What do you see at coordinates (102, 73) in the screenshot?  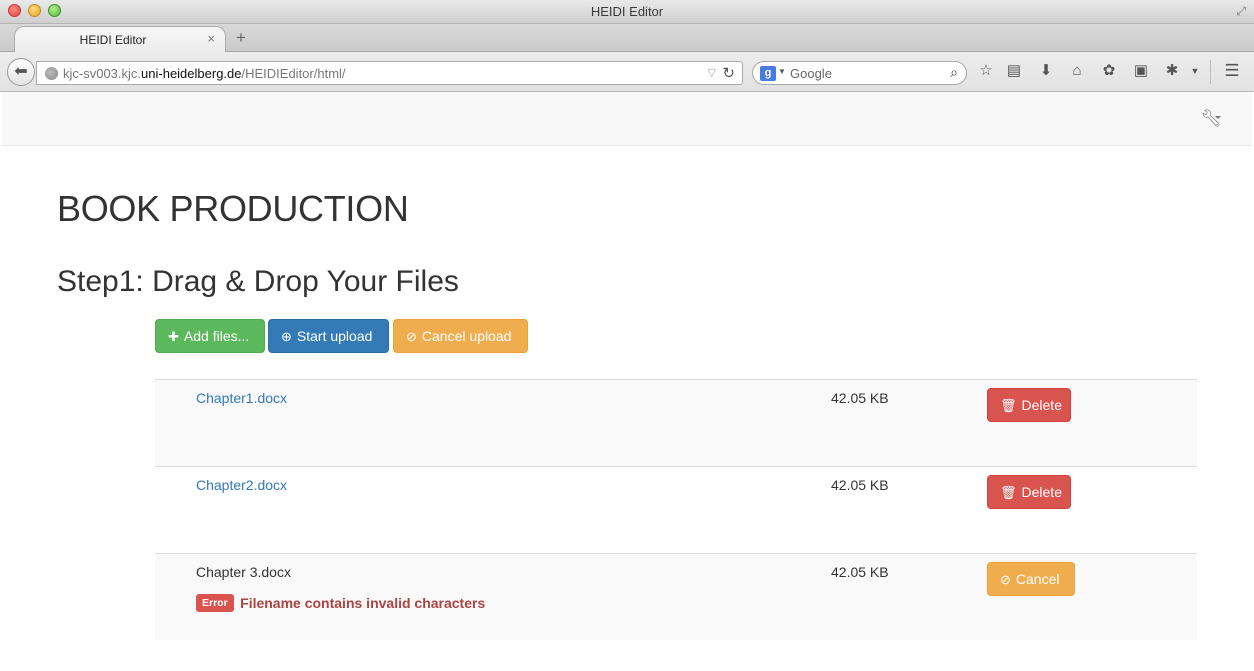 I see `url-prefix: kjc-sv003.kjc.` at bounding box center [102, 73].